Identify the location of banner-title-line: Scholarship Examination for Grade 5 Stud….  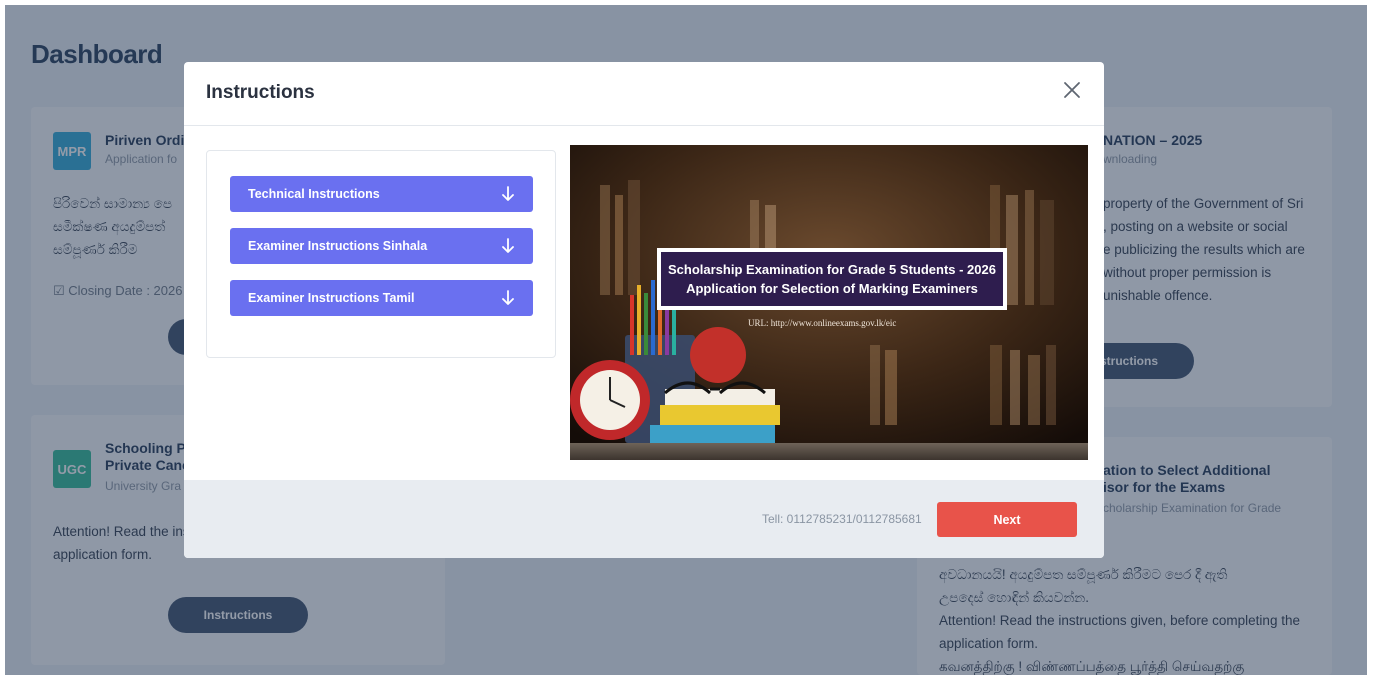
(832, 269).